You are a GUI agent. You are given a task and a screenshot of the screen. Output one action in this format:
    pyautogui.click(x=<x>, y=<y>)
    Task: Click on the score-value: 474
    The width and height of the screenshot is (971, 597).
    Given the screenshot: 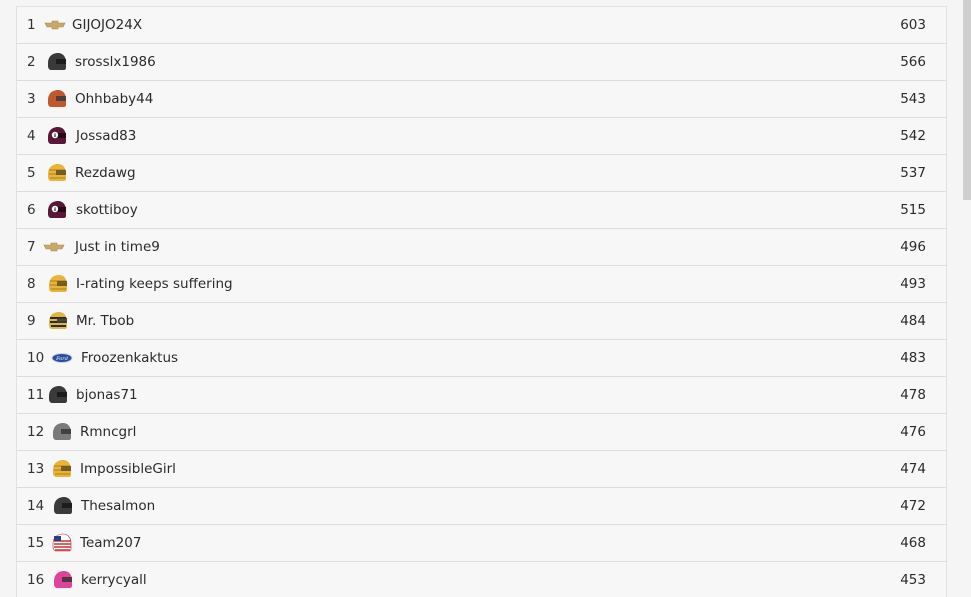 What is the action you would take?
    pyautogui.click(x=913, y=469)
    